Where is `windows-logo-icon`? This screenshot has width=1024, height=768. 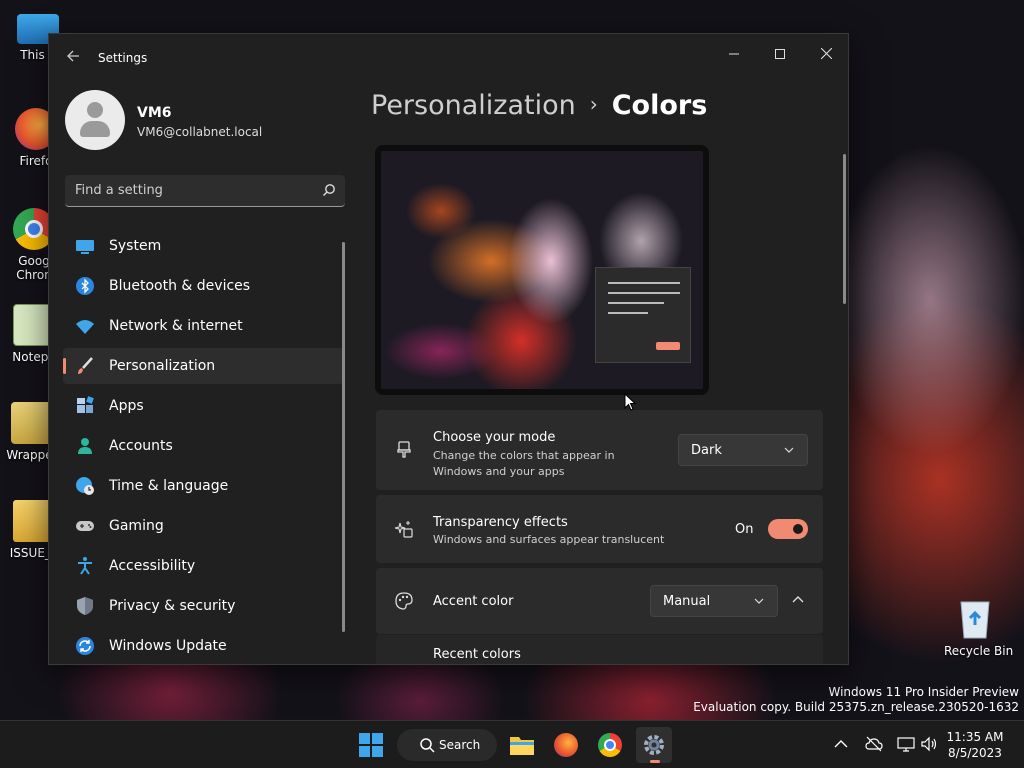 windows-logo-icon is located at coordinates (371, 745).